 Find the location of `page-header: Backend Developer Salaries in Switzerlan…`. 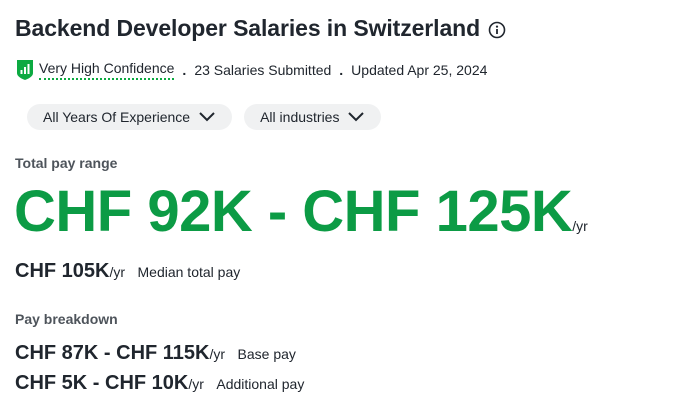

page-header: Backend Developer Salaries in Switzerlan… is located at coordinates (260, 28).